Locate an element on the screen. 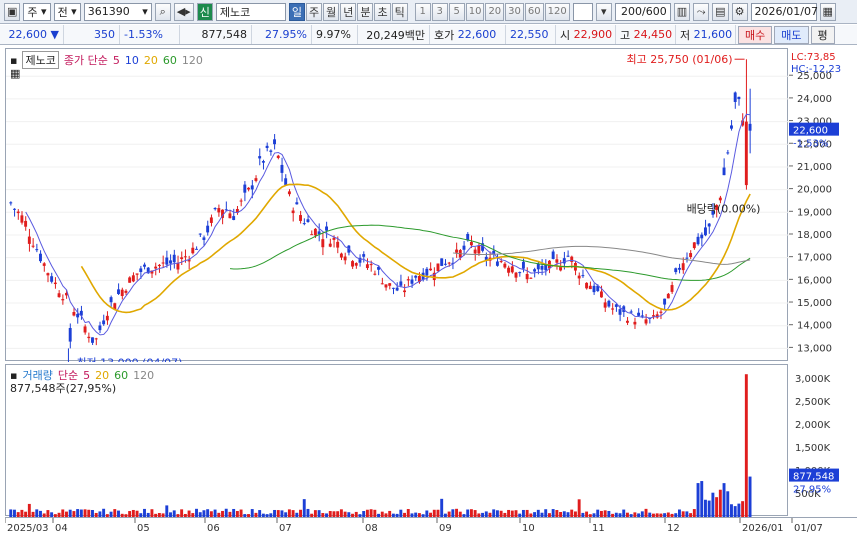 Image resolution: width=857 pixels, height=539 pixels. custom-period-input is located at coordinates (582, 11).